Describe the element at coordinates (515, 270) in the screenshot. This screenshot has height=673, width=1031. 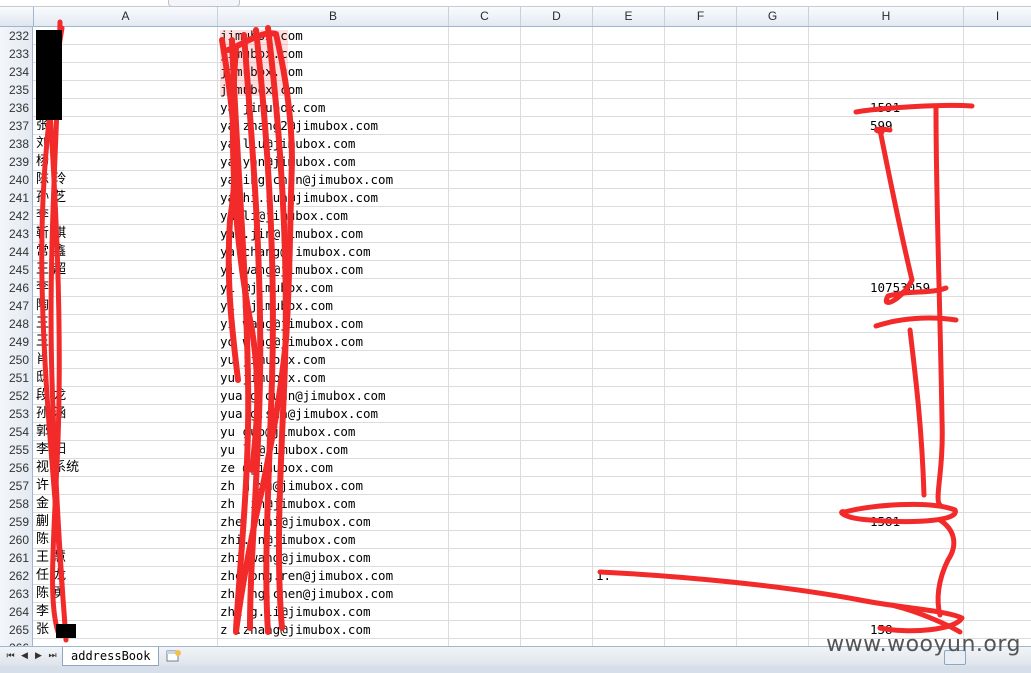
I see `table-row: 245 王 超 yi wang@jimubox.com` at that location.